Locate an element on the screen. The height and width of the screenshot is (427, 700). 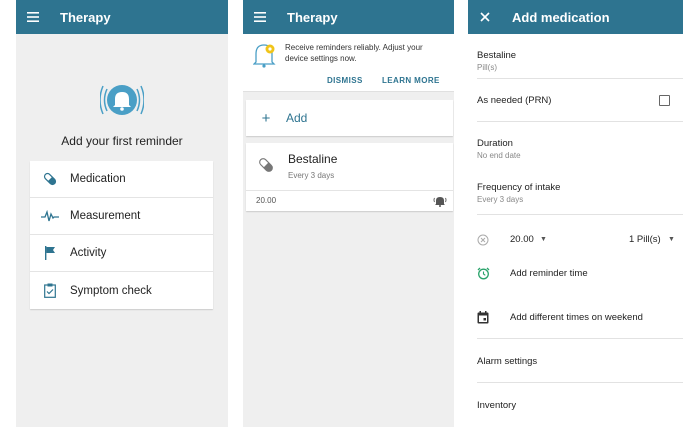
medication-schedule: Every 3 days is located at coordinates (311, 175).